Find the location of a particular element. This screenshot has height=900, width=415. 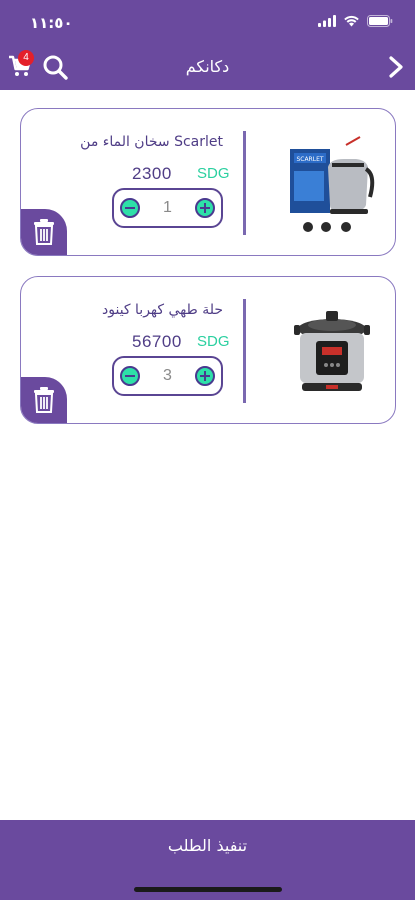

page-title: دكانكم is located at coordinates (207, 66).